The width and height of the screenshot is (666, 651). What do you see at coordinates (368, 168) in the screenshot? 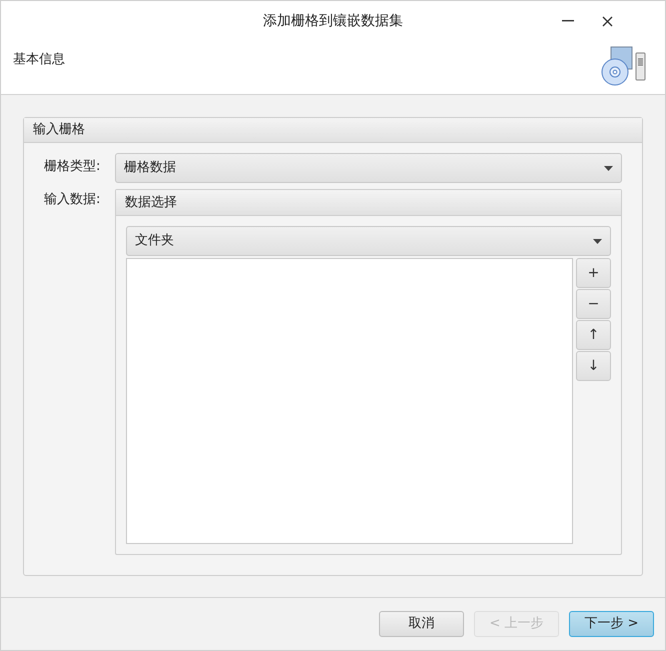
I see `raster-type-dropdown: 栅格数据` at bounding box center [368, 168].